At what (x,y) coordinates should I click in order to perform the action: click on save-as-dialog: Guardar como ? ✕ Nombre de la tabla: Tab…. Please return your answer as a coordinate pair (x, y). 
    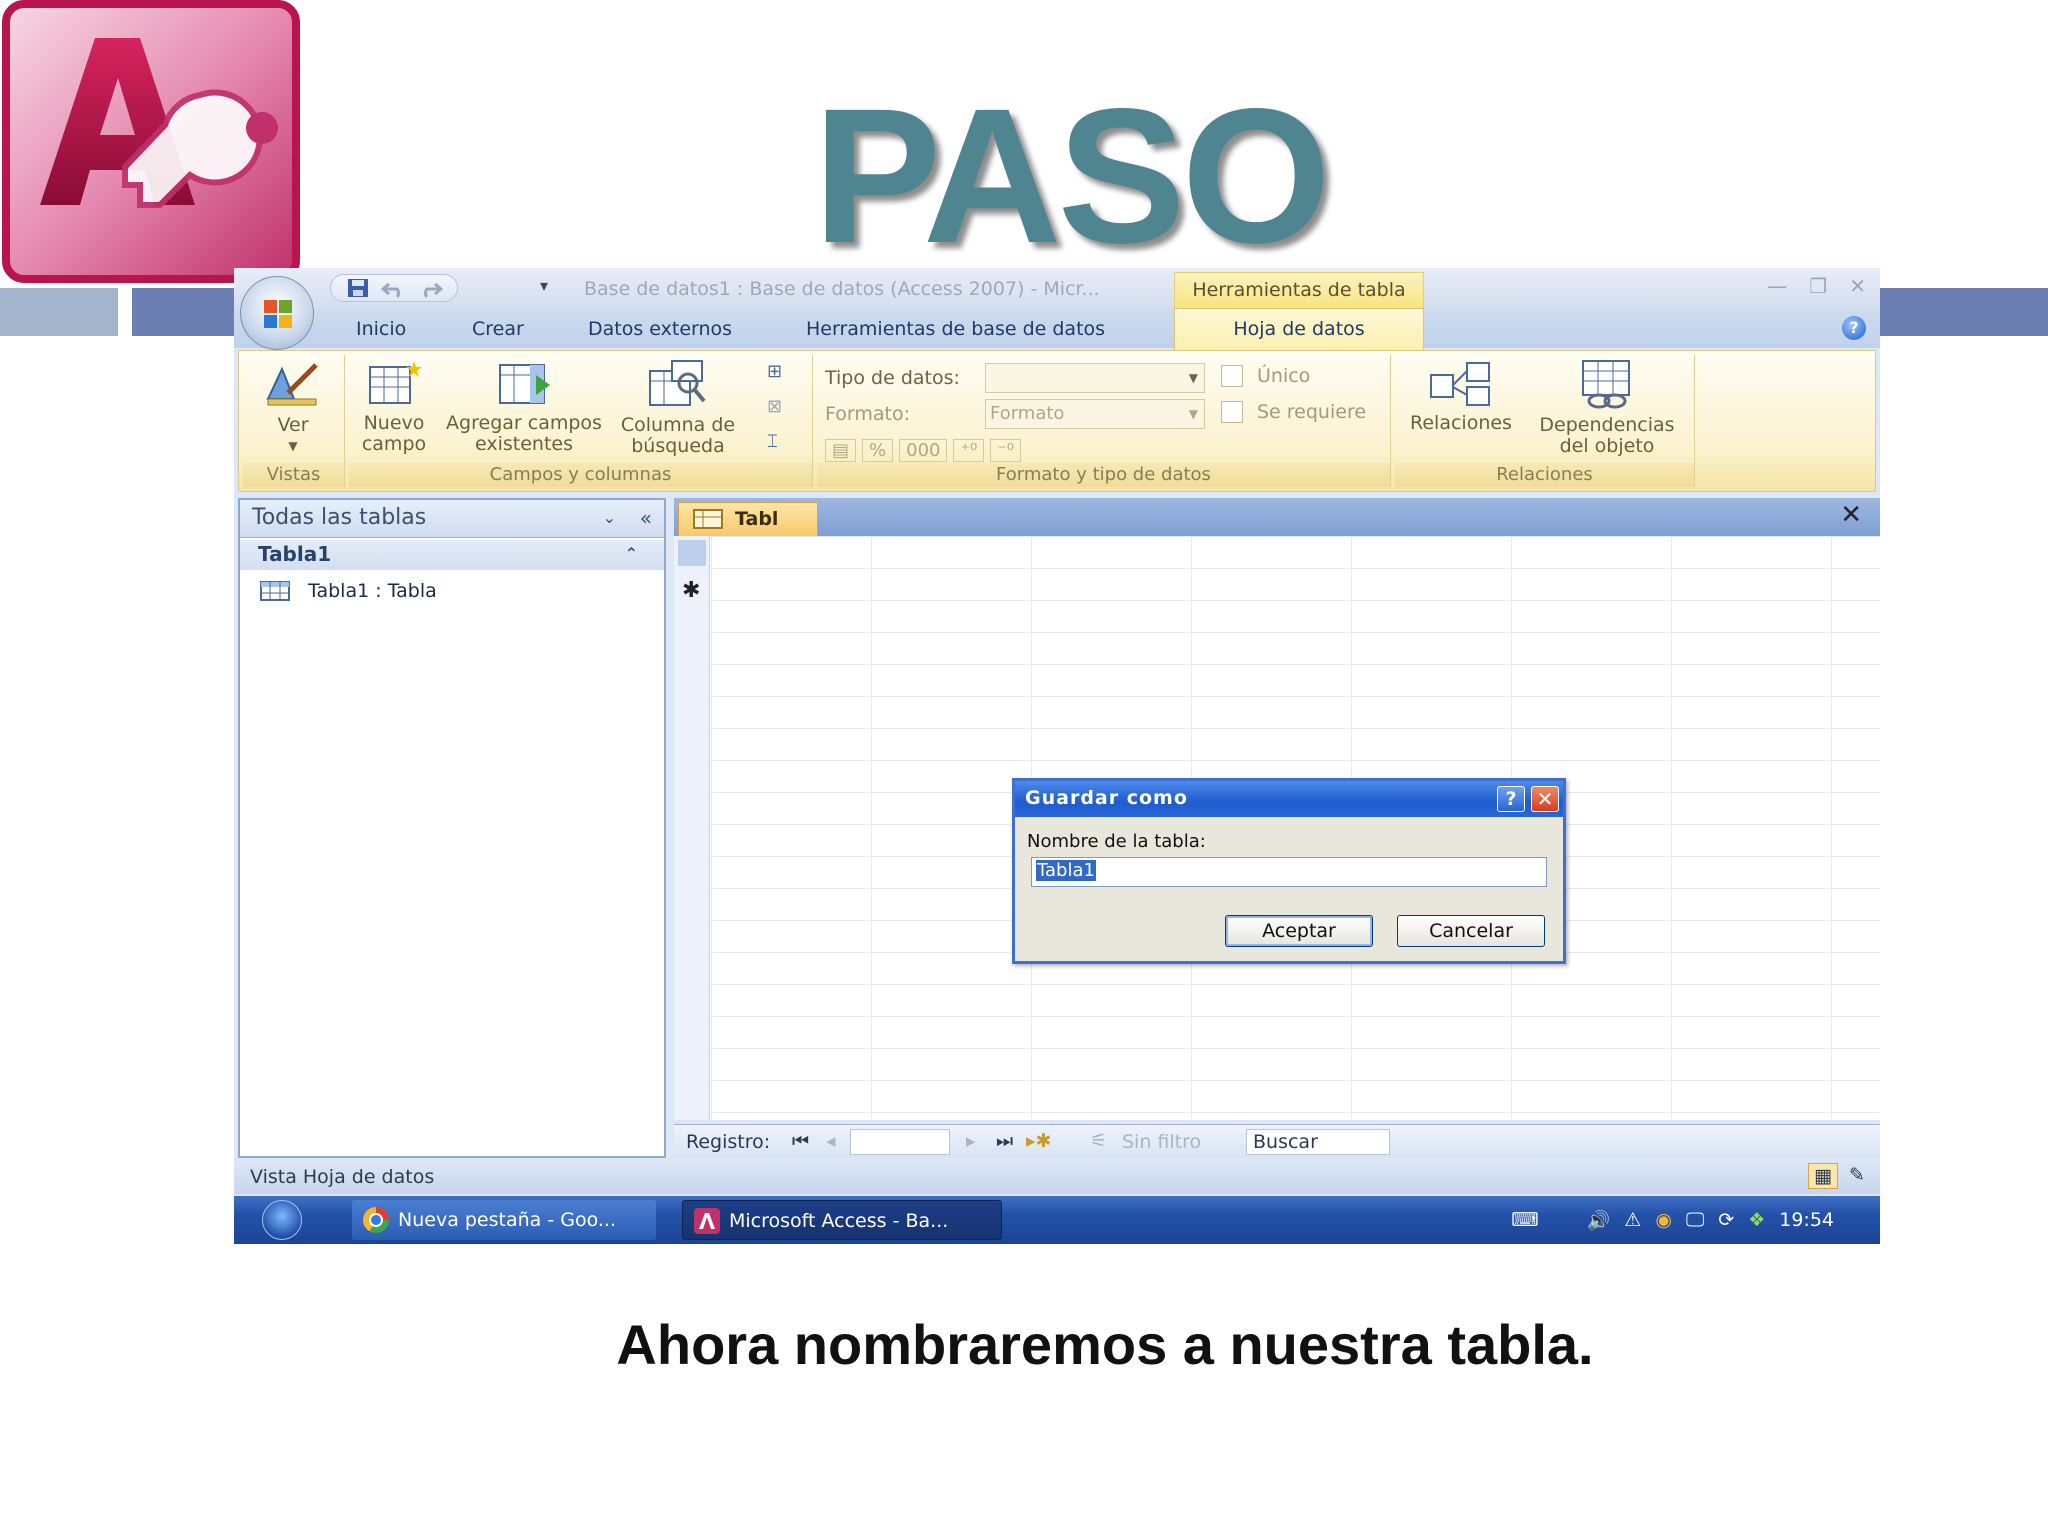
    Looking at the image, I should click on (1289, 871).